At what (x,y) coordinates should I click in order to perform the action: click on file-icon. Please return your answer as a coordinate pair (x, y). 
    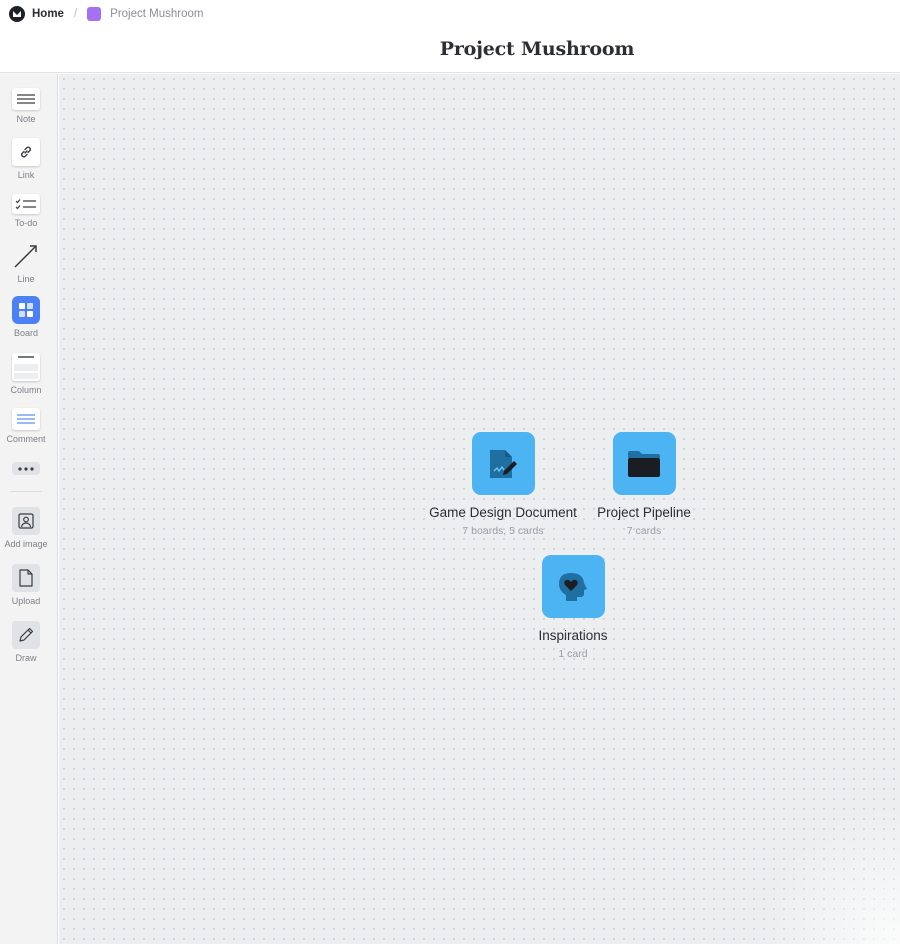
    Looking at the image, I should click on (26, 578).